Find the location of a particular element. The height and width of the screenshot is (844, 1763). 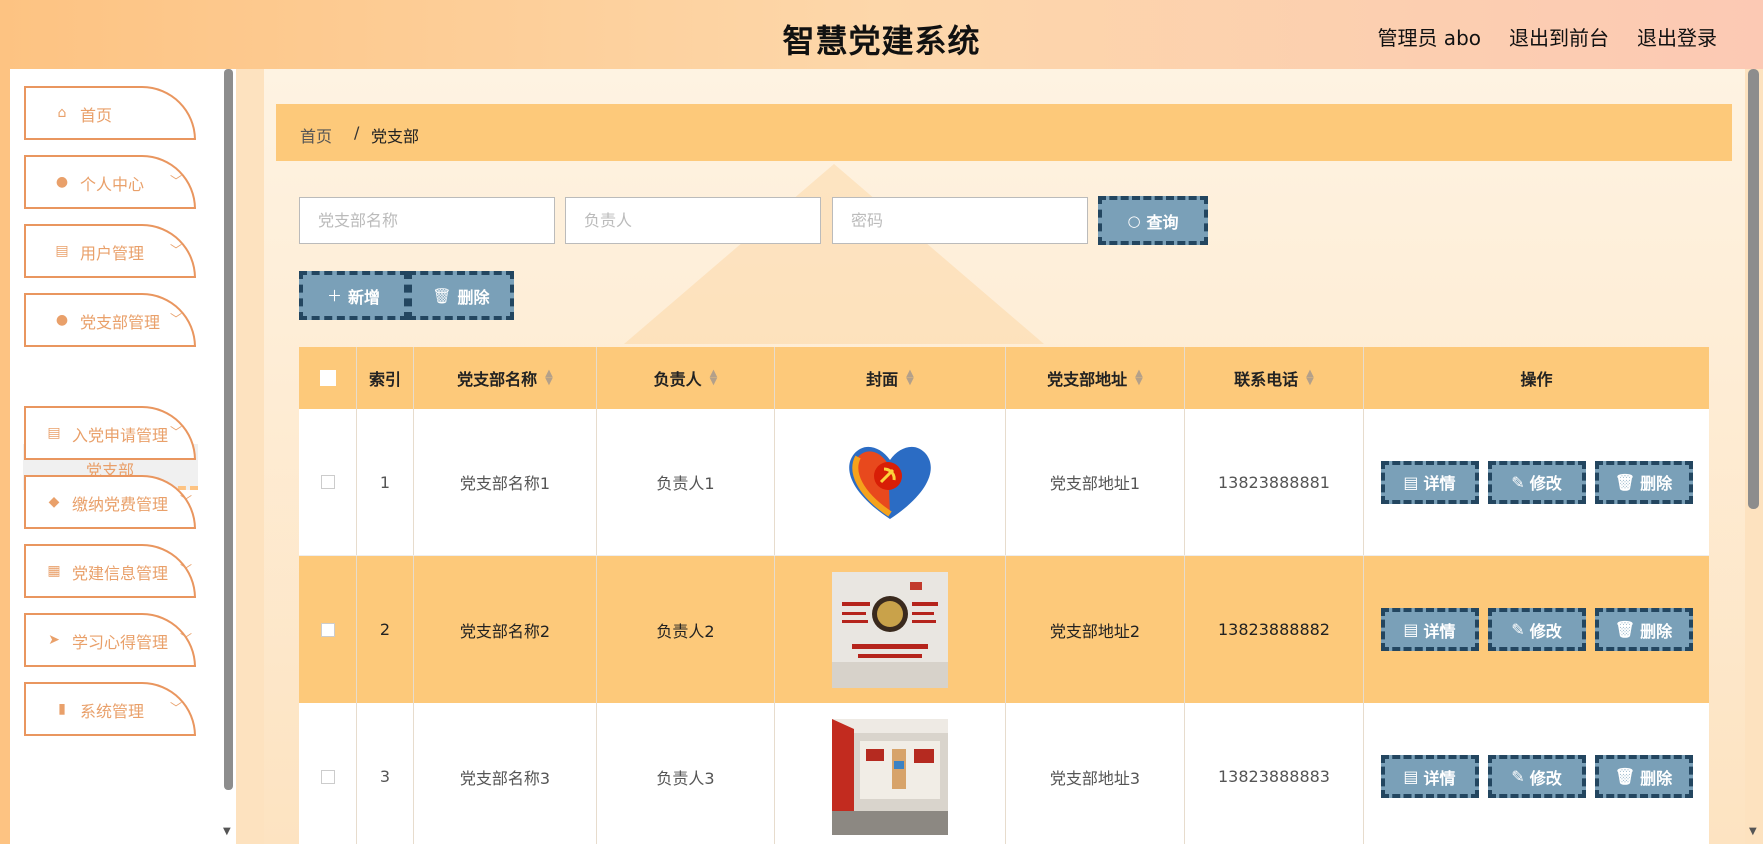

sidebar-item-user-management: ▤ 用户管理 ﹀ is located at coordinates (110, 251).